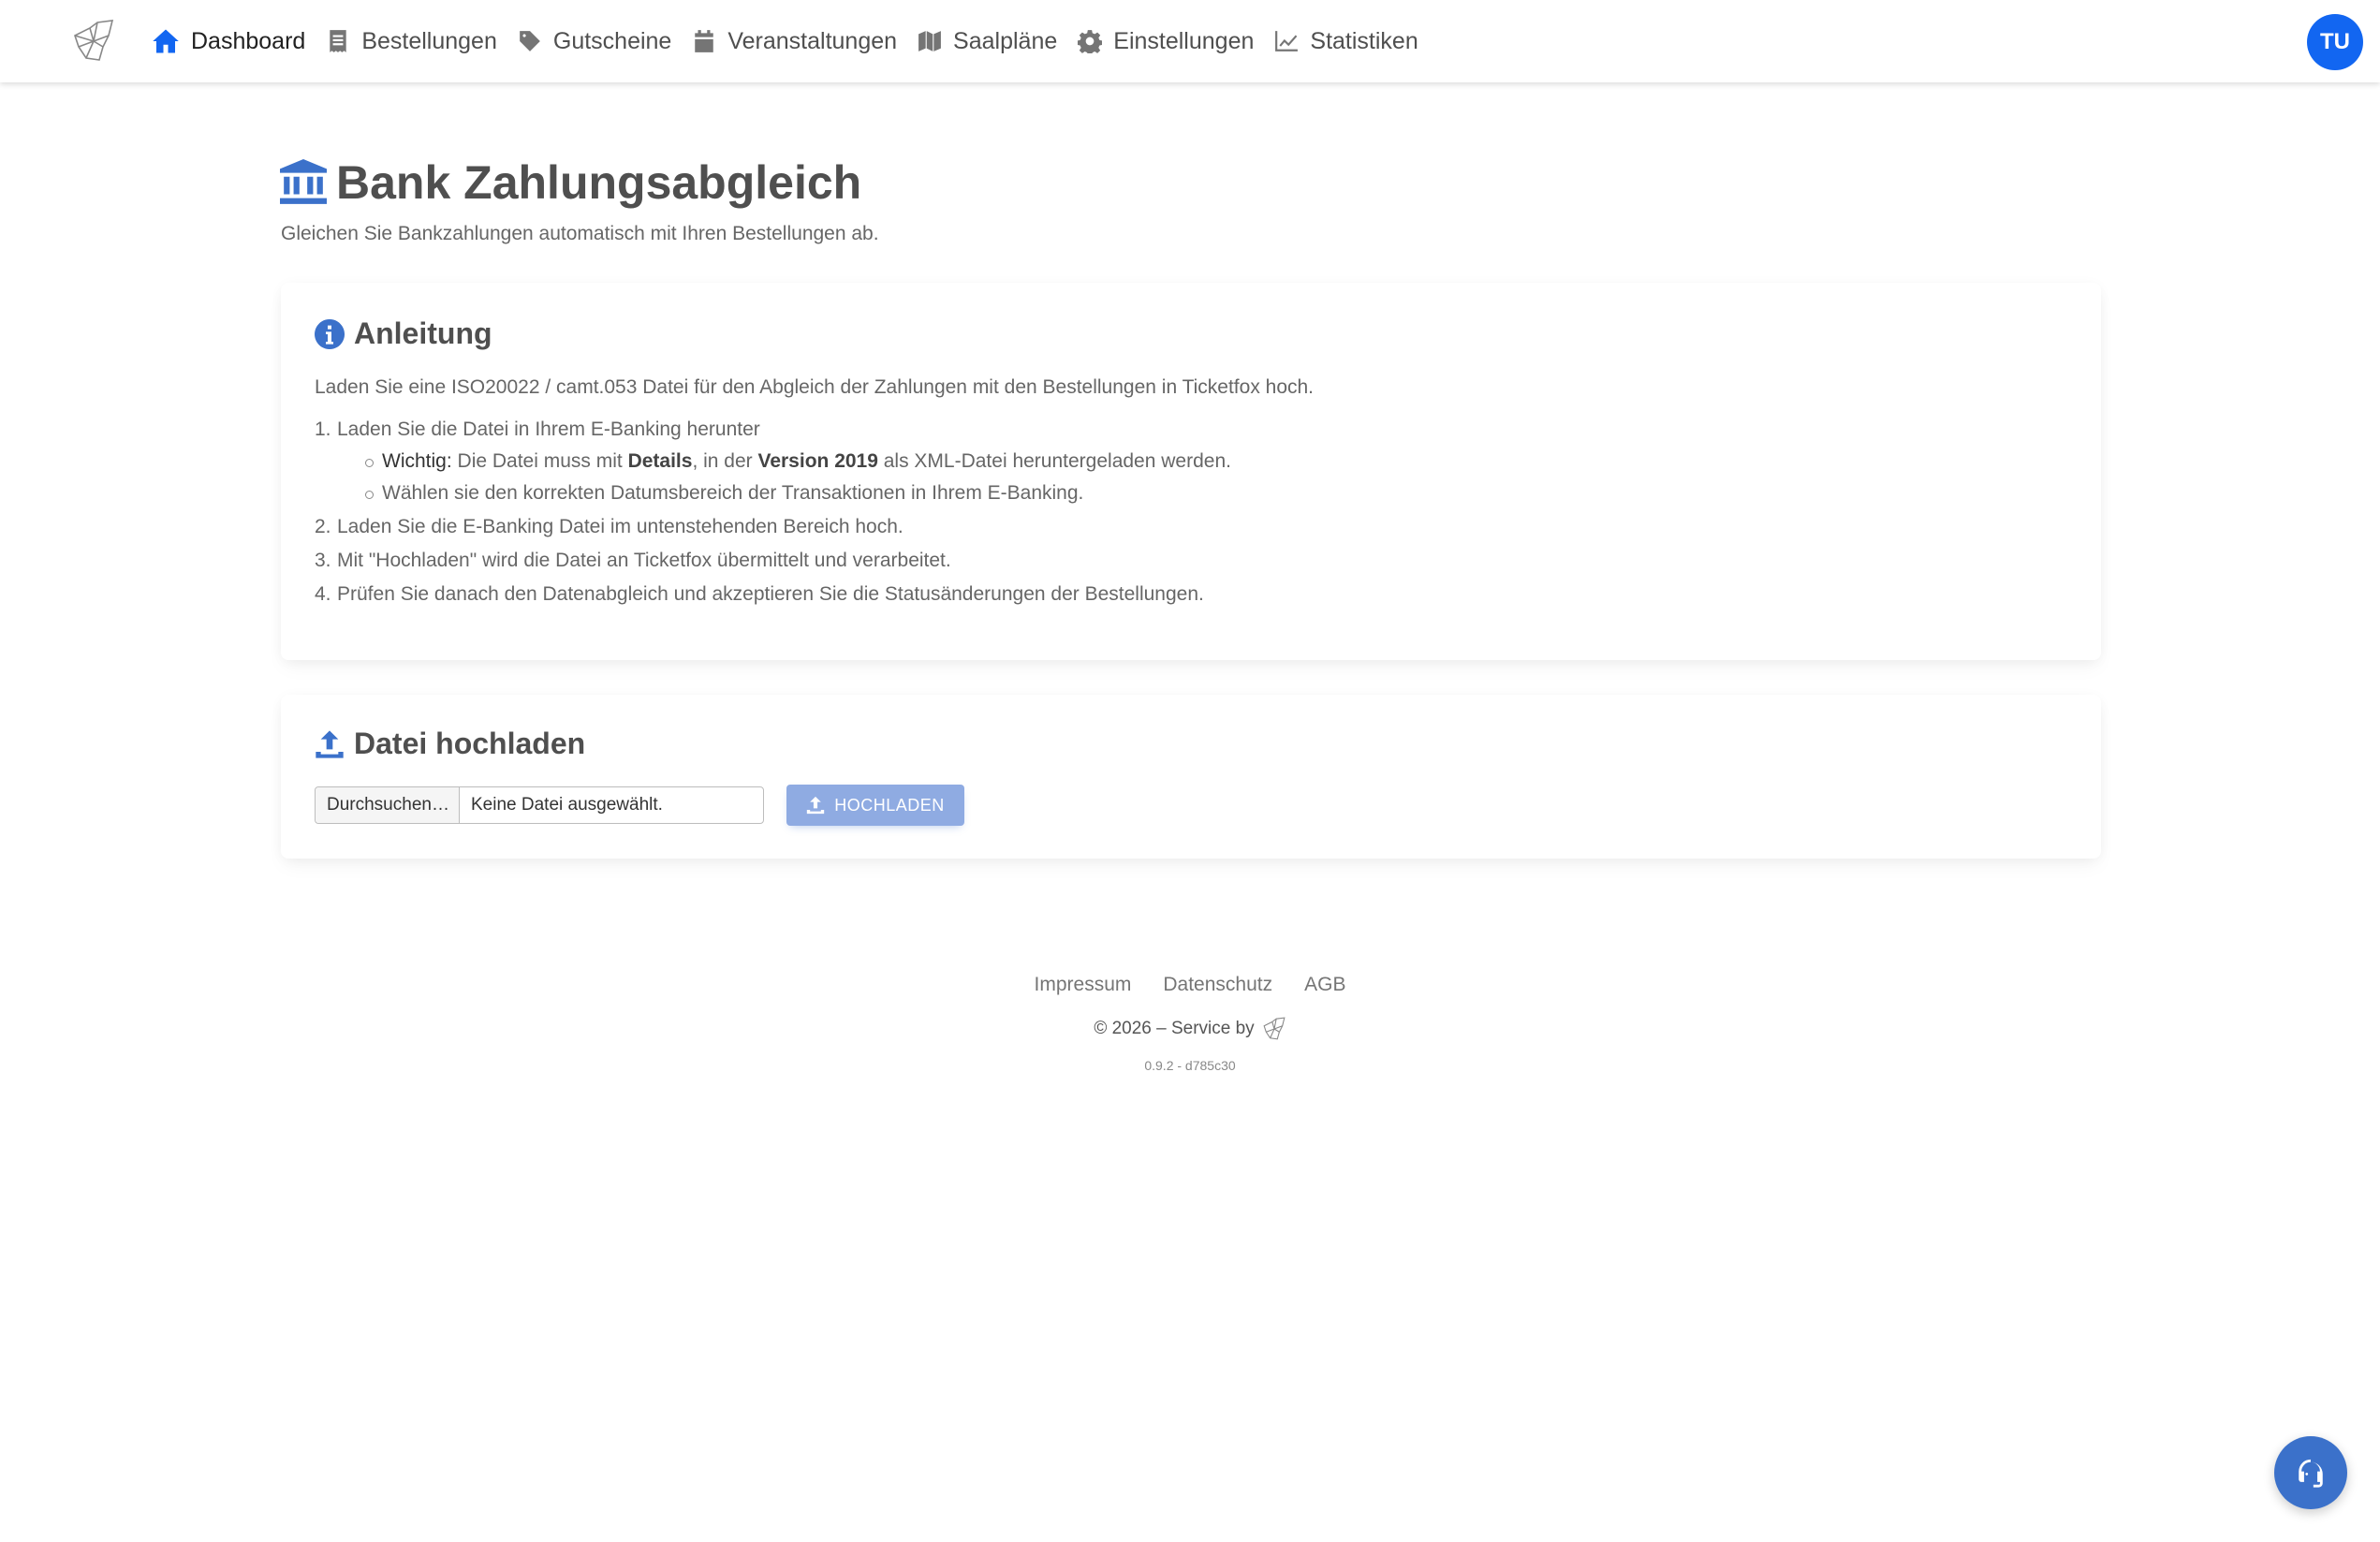 Image resolution: width=2380 pixels, height=1542 pixels. What do you see at coordinates (249, 40) in the screenshot?
I see `nav-item-label: Dashboard` at bounding box center [249, 40].